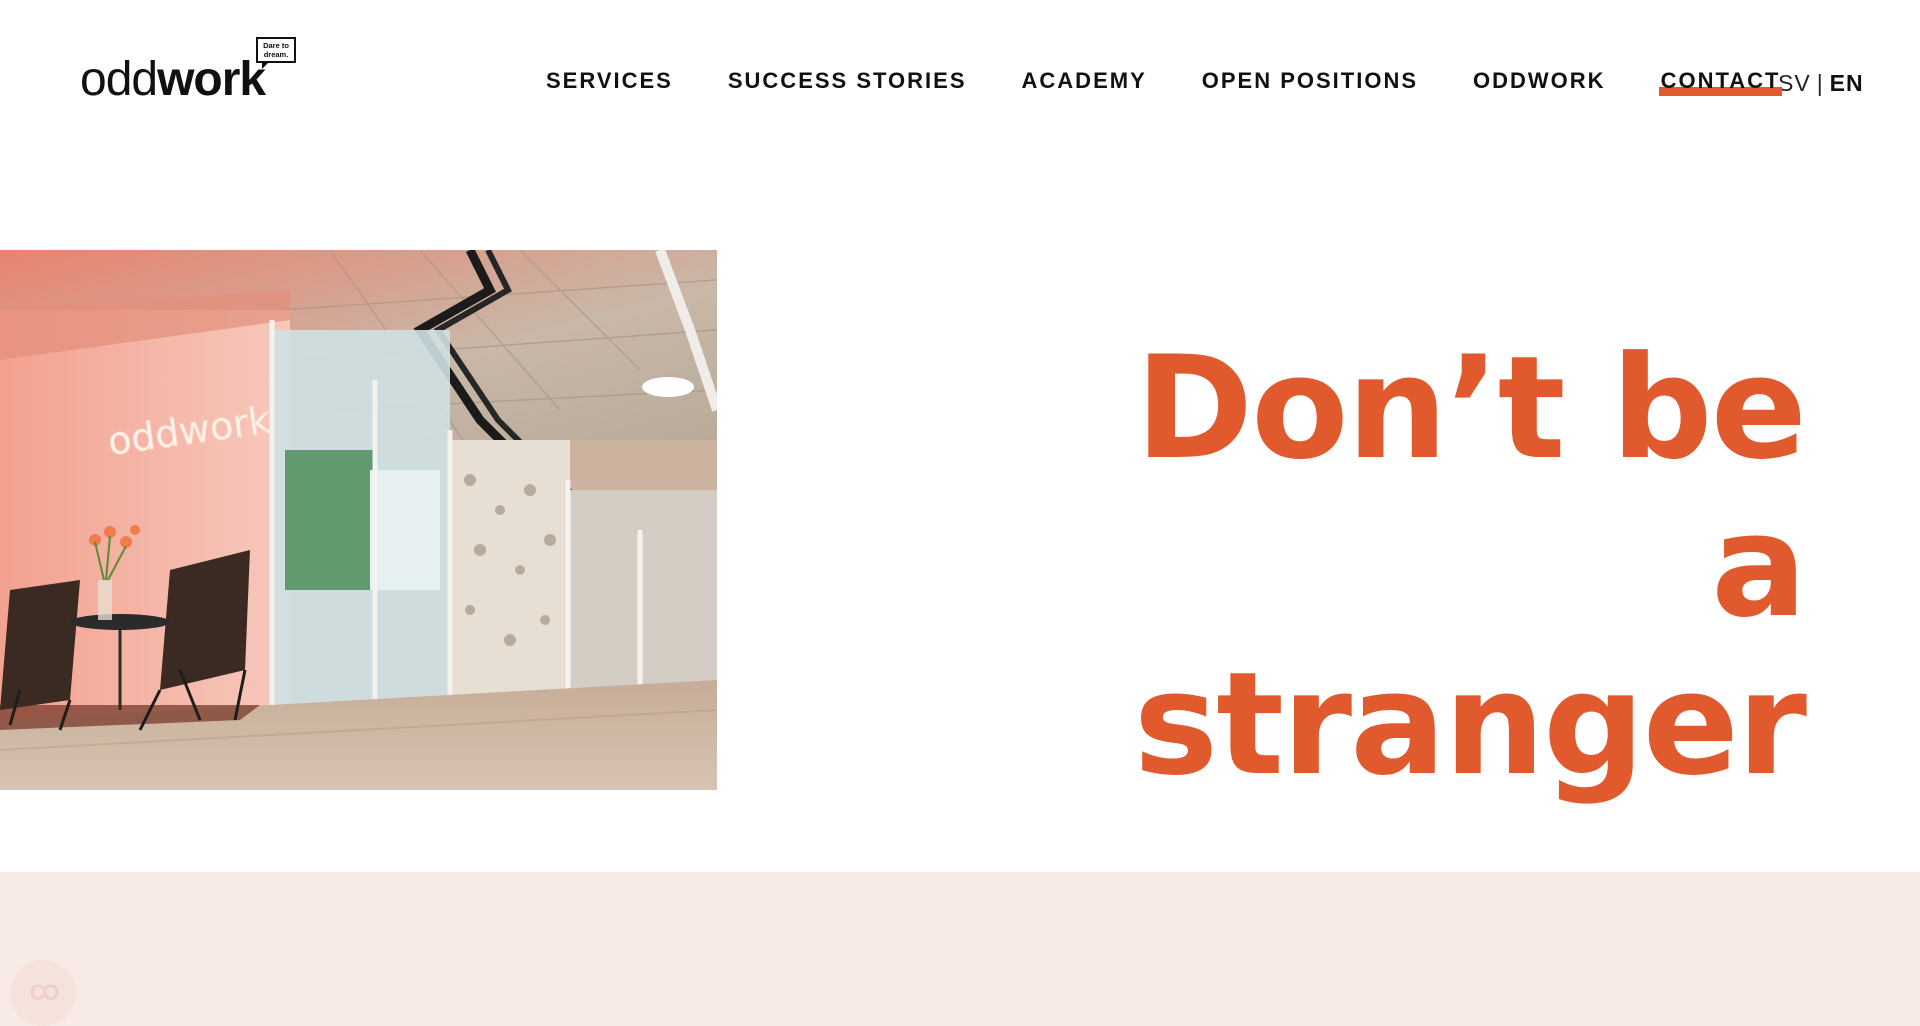 The image size is (1920, 1026). What do you see at coordinates (1847, 83) in the screenshot?
I see `lang-en: EN` at bounding box center [1847, 83].